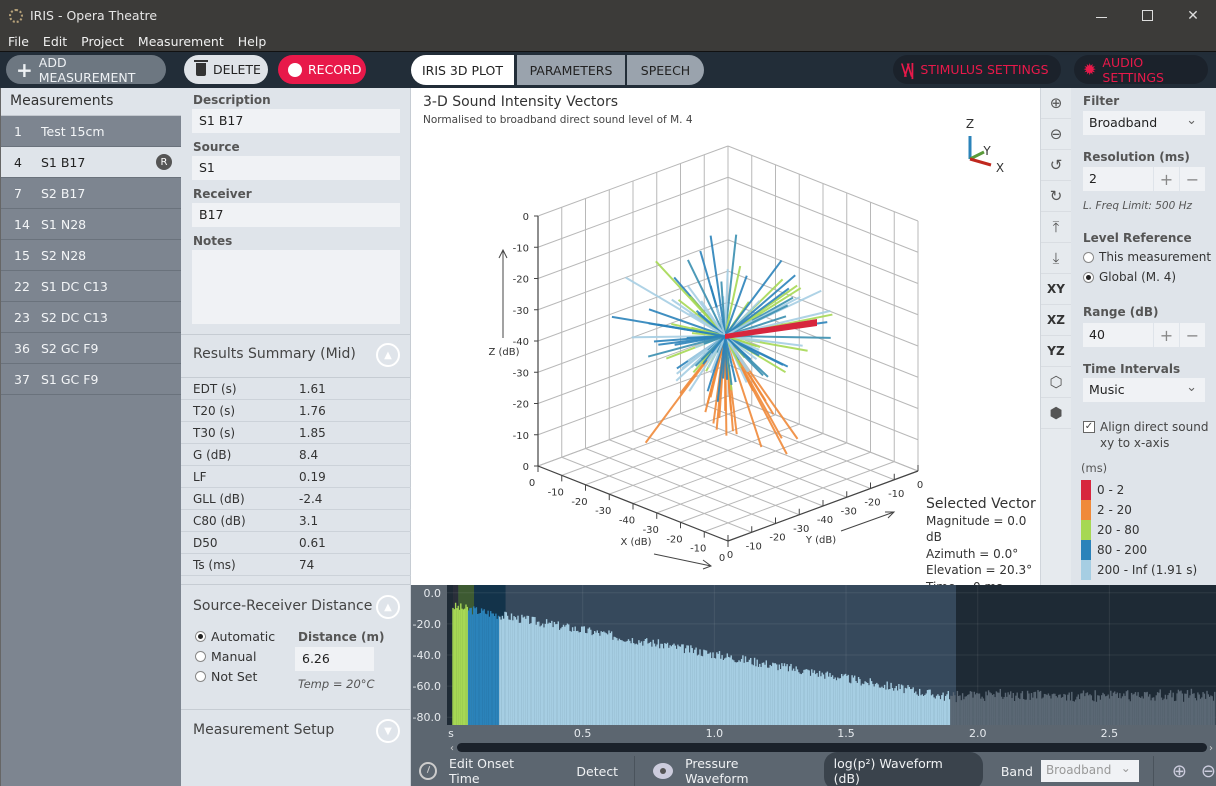 The width and height of the screenshot is (1216, 786). Describe the element at coordinates (1056, 382) in the screenshot. I see `view-iso-1-button: ⬡` at that location.